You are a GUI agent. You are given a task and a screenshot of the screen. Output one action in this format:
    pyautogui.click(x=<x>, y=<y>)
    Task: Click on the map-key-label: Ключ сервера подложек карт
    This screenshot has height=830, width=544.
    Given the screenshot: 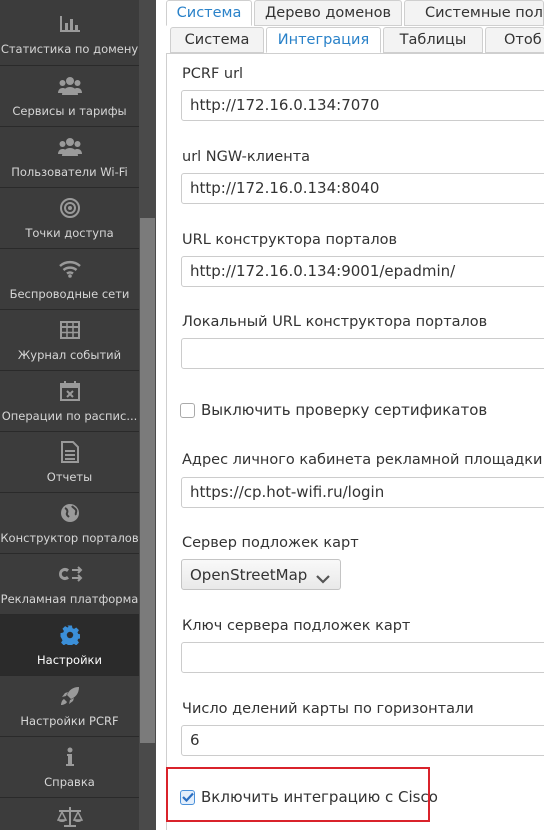 What is the action you would take?
    pyautogui.click(x=296, y=626)
    